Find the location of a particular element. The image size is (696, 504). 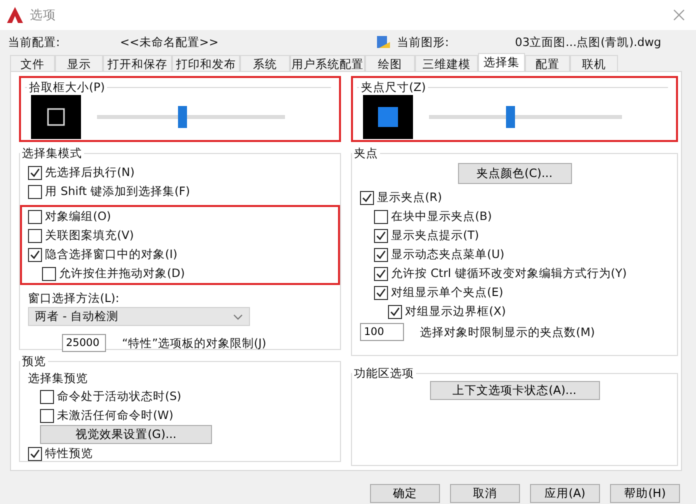

group-title: 夹点 is located at coordinates (366, 153).